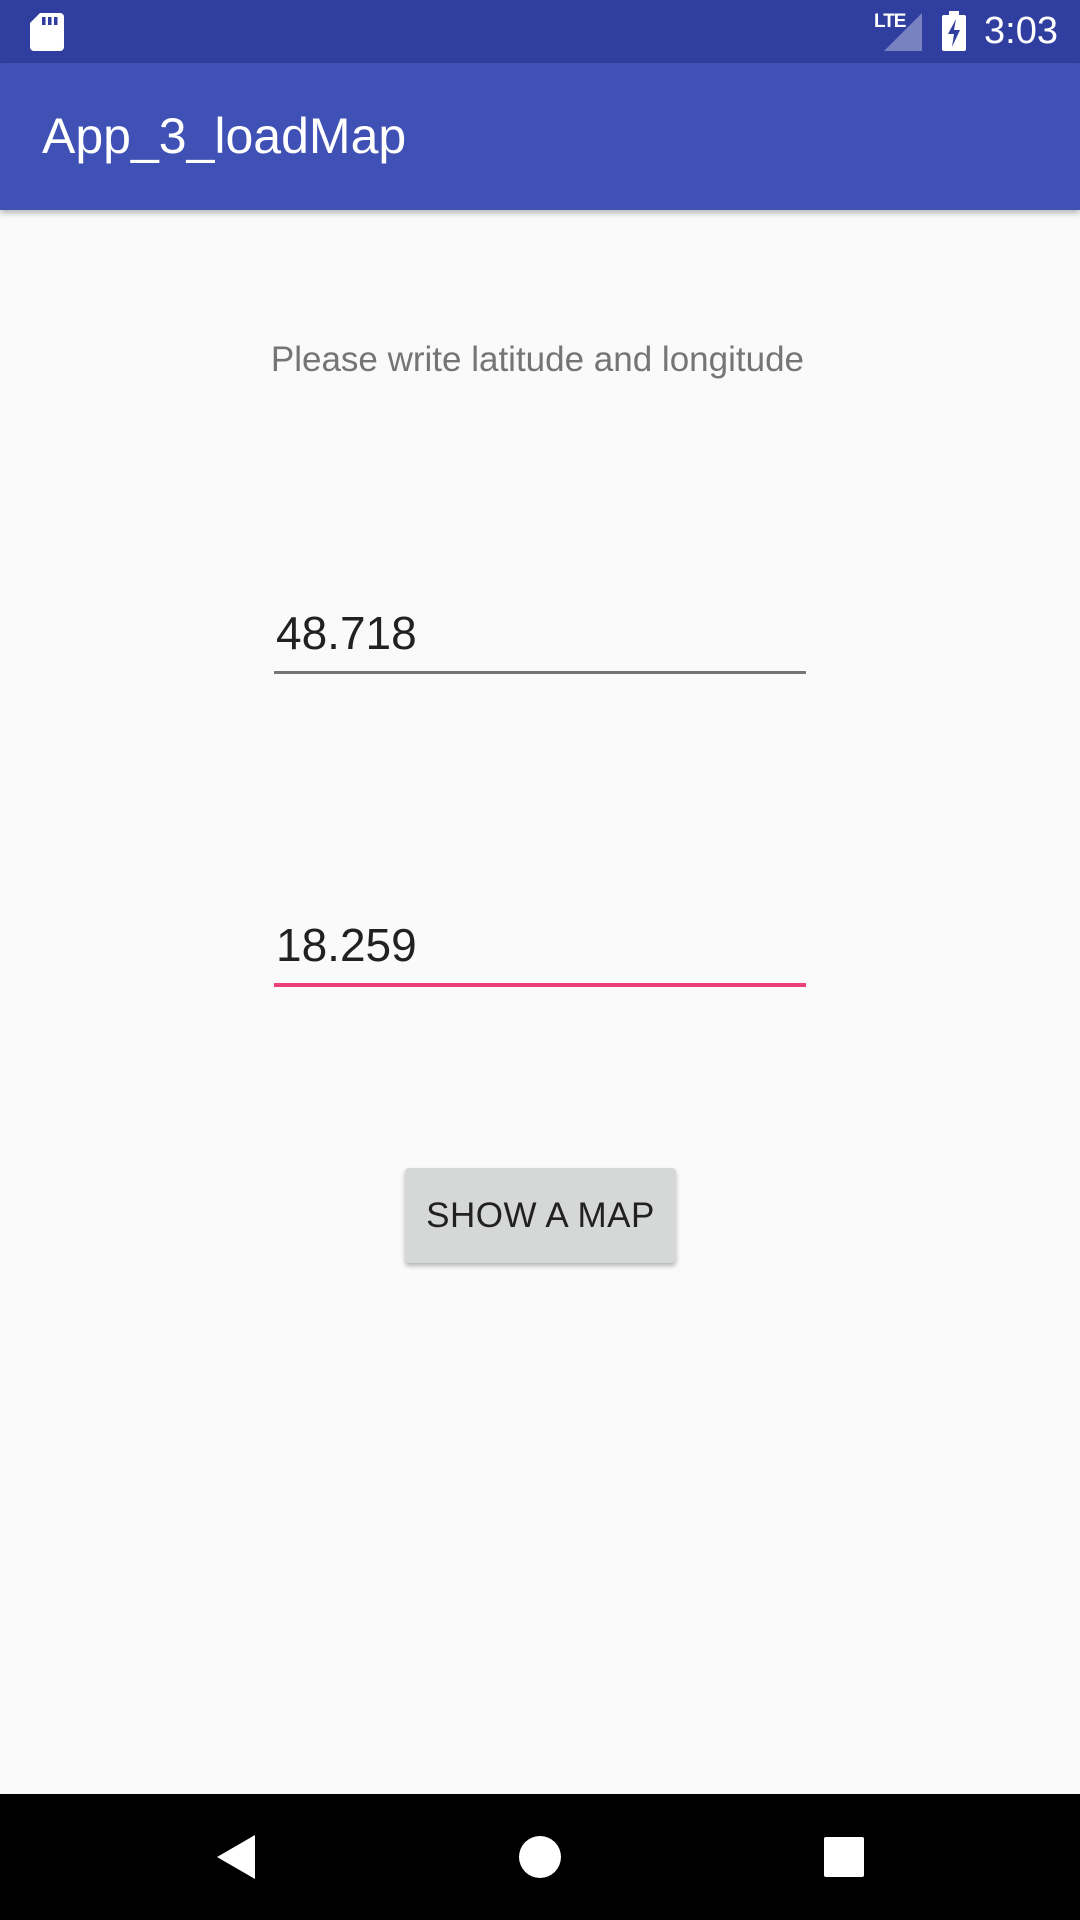 This screenshot has height=1920, width=1080. What do you see at coordinates (540, 1215) in the screenshot?
I see `show-map-button: SHOW A MAP` at bounding box center [540, 1215].